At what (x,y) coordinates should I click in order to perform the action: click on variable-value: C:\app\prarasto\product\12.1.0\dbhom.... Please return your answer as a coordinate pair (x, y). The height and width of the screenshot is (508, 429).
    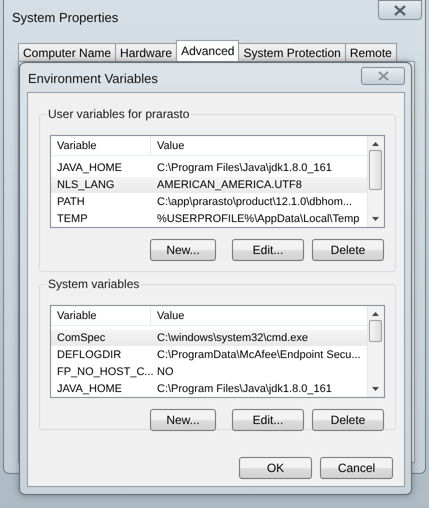
    Looking at the image, I should click on (255, 202).